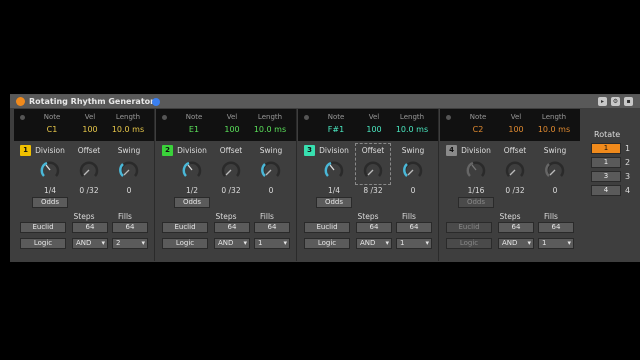 This screenshot has width=640, height=360. What do you see at coordinates (20, 101) in the screenshot?
I see `device-power-button` at bounding box center [20, 101].